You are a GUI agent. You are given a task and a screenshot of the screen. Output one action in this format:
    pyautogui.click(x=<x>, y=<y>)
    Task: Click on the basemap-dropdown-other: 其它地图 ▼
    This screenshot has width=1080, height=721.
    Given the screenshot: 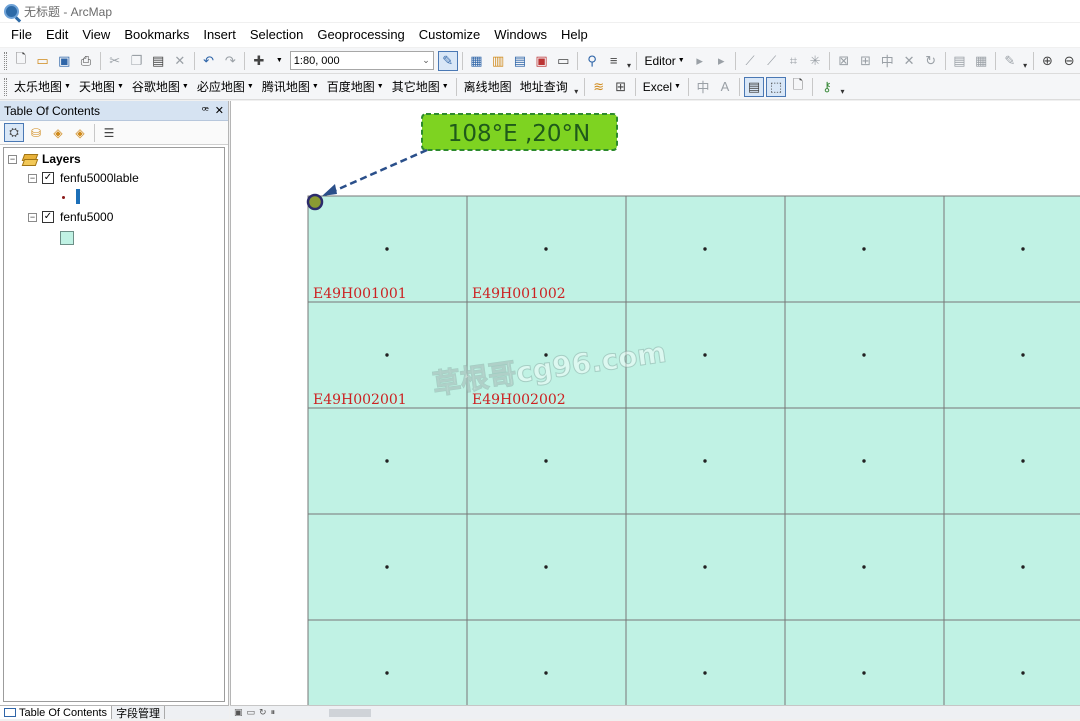 What is the action you would take?
    pyautogui.click(x=420, y=86)
    